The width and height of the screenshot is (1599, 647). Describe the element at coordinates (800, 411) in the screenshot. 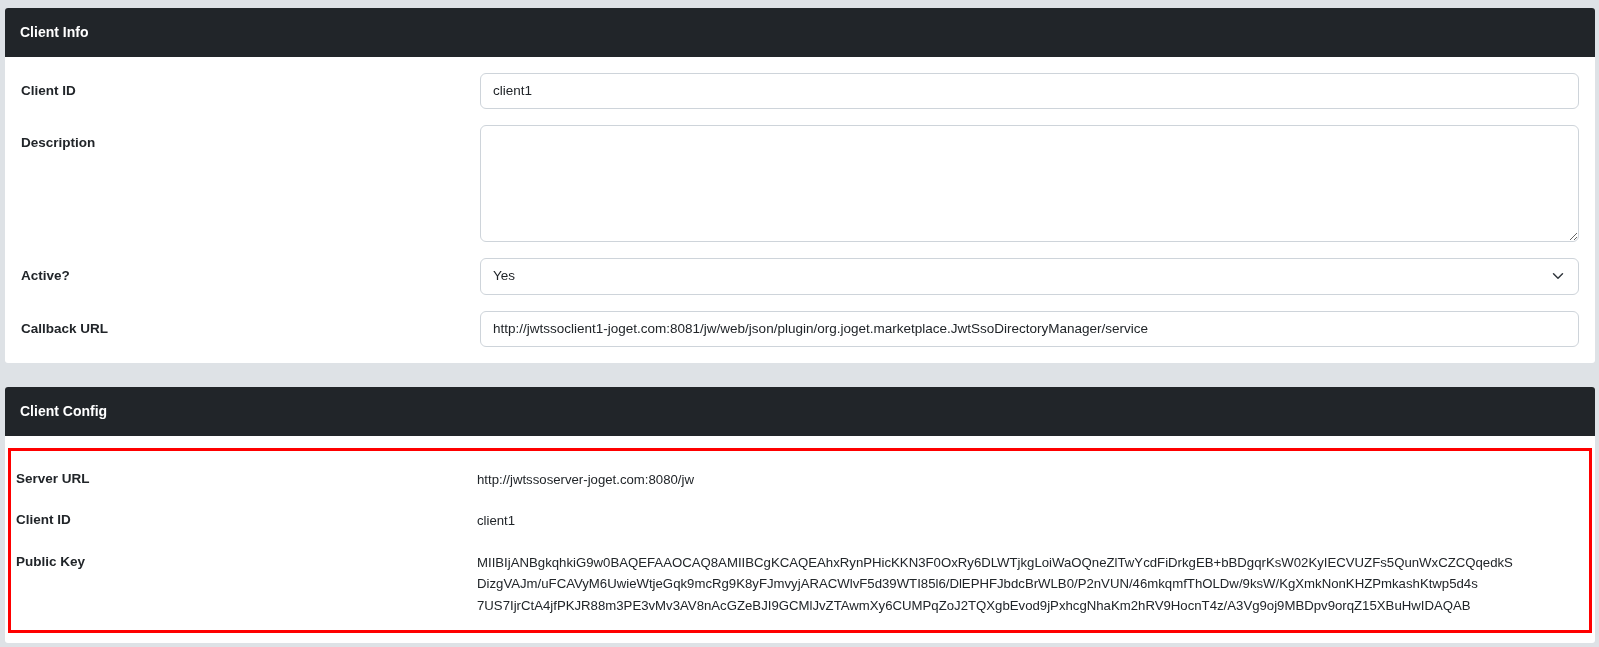

I see `panel-header: Client Config` at that location.